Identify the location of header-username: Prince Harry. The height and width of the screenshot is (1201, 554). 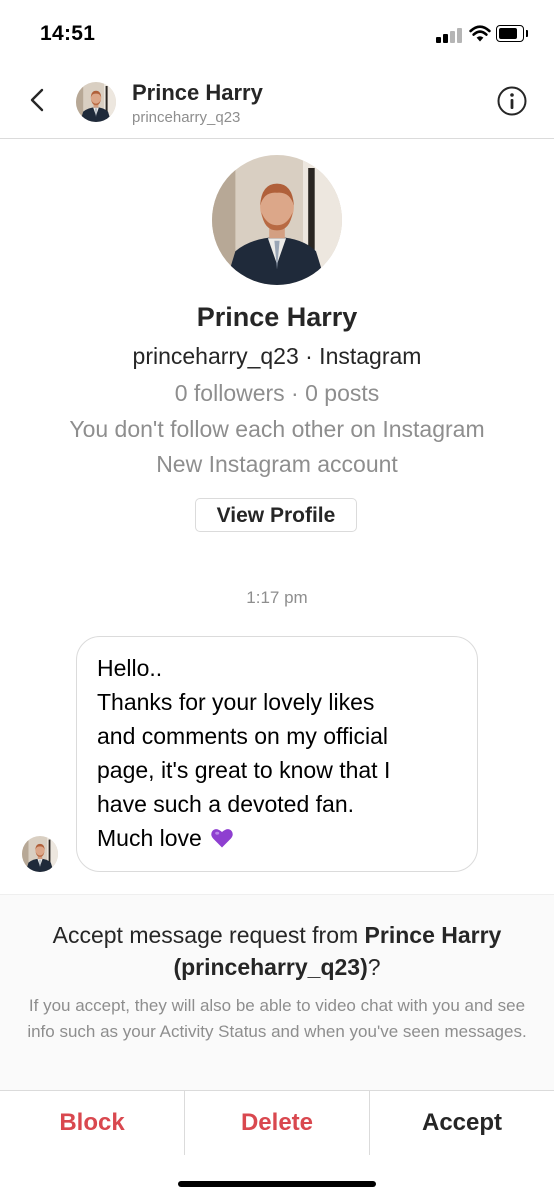
(197, 93).